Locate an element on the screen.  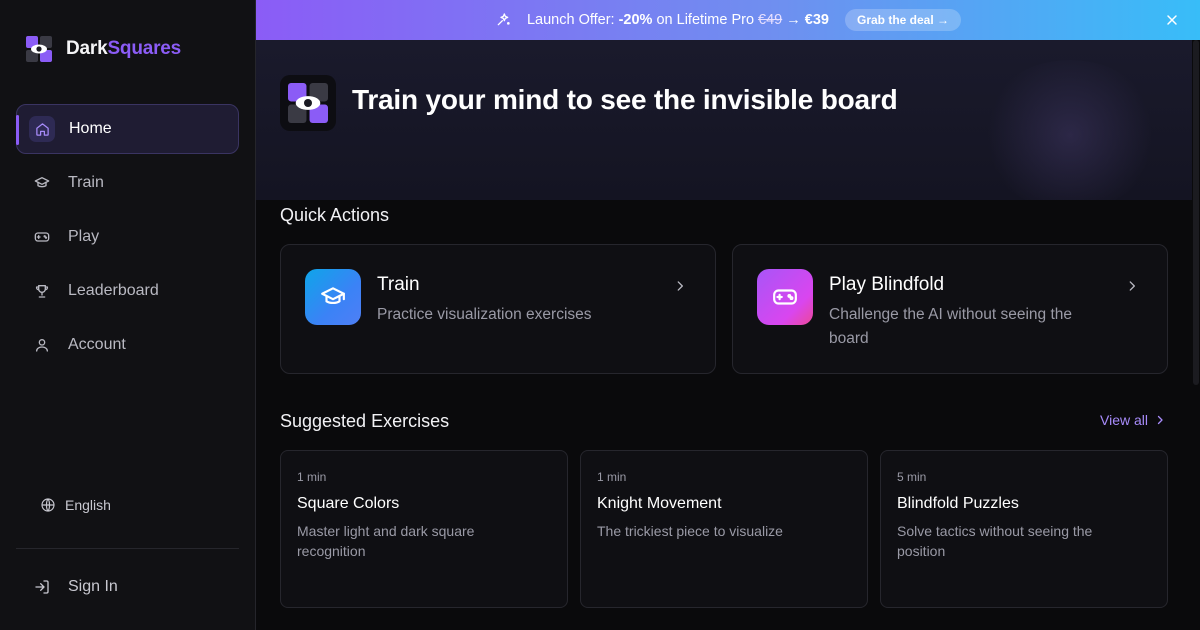
grab-deal-button: Grab the deal → is located at coordinates (903, 20).